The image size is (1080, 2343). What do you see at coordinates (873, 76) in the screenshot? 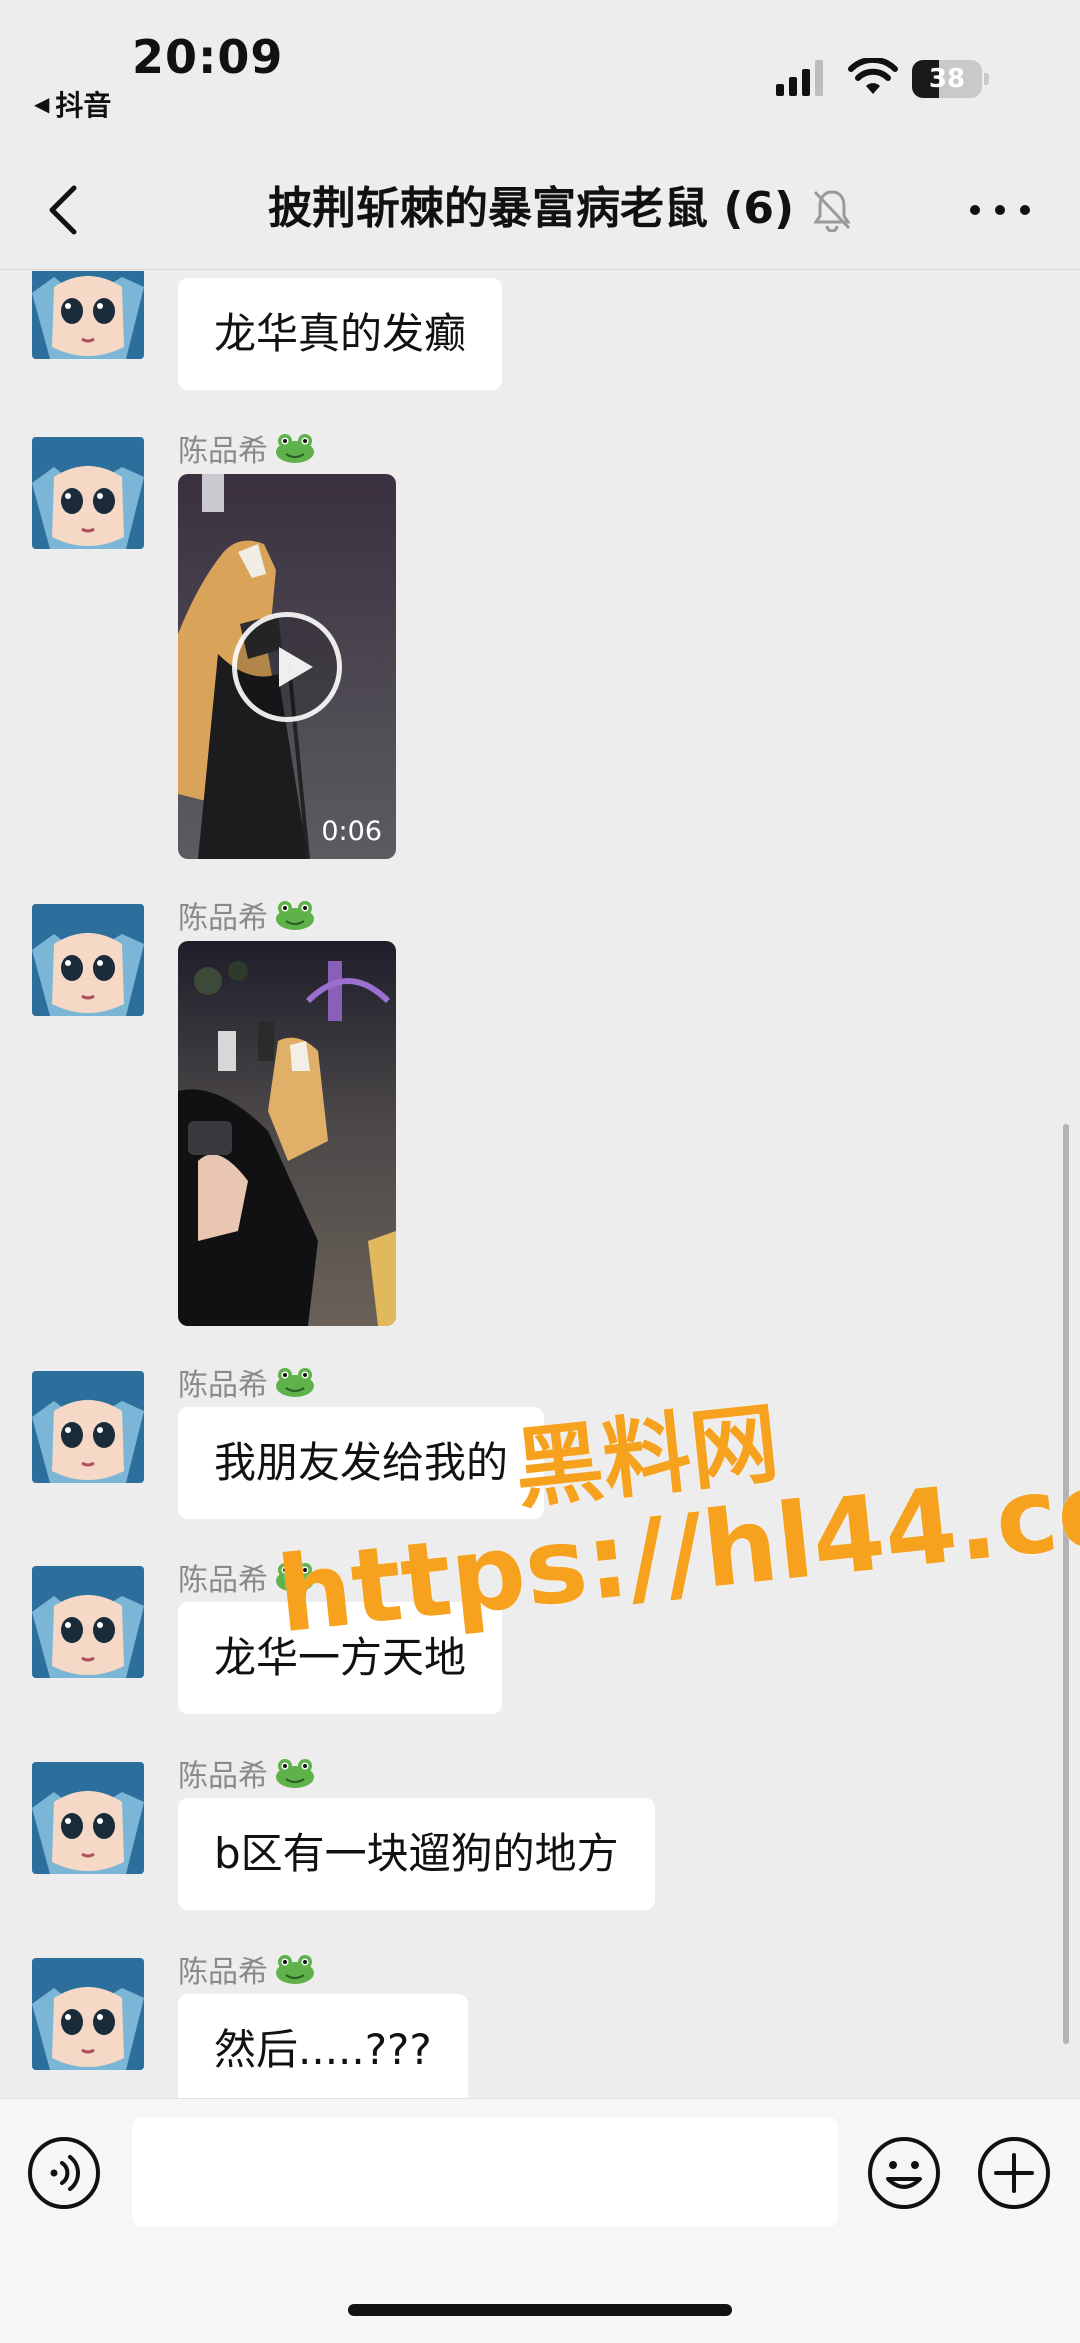
I see `wifi-icon` at bounding box center [873, 76].